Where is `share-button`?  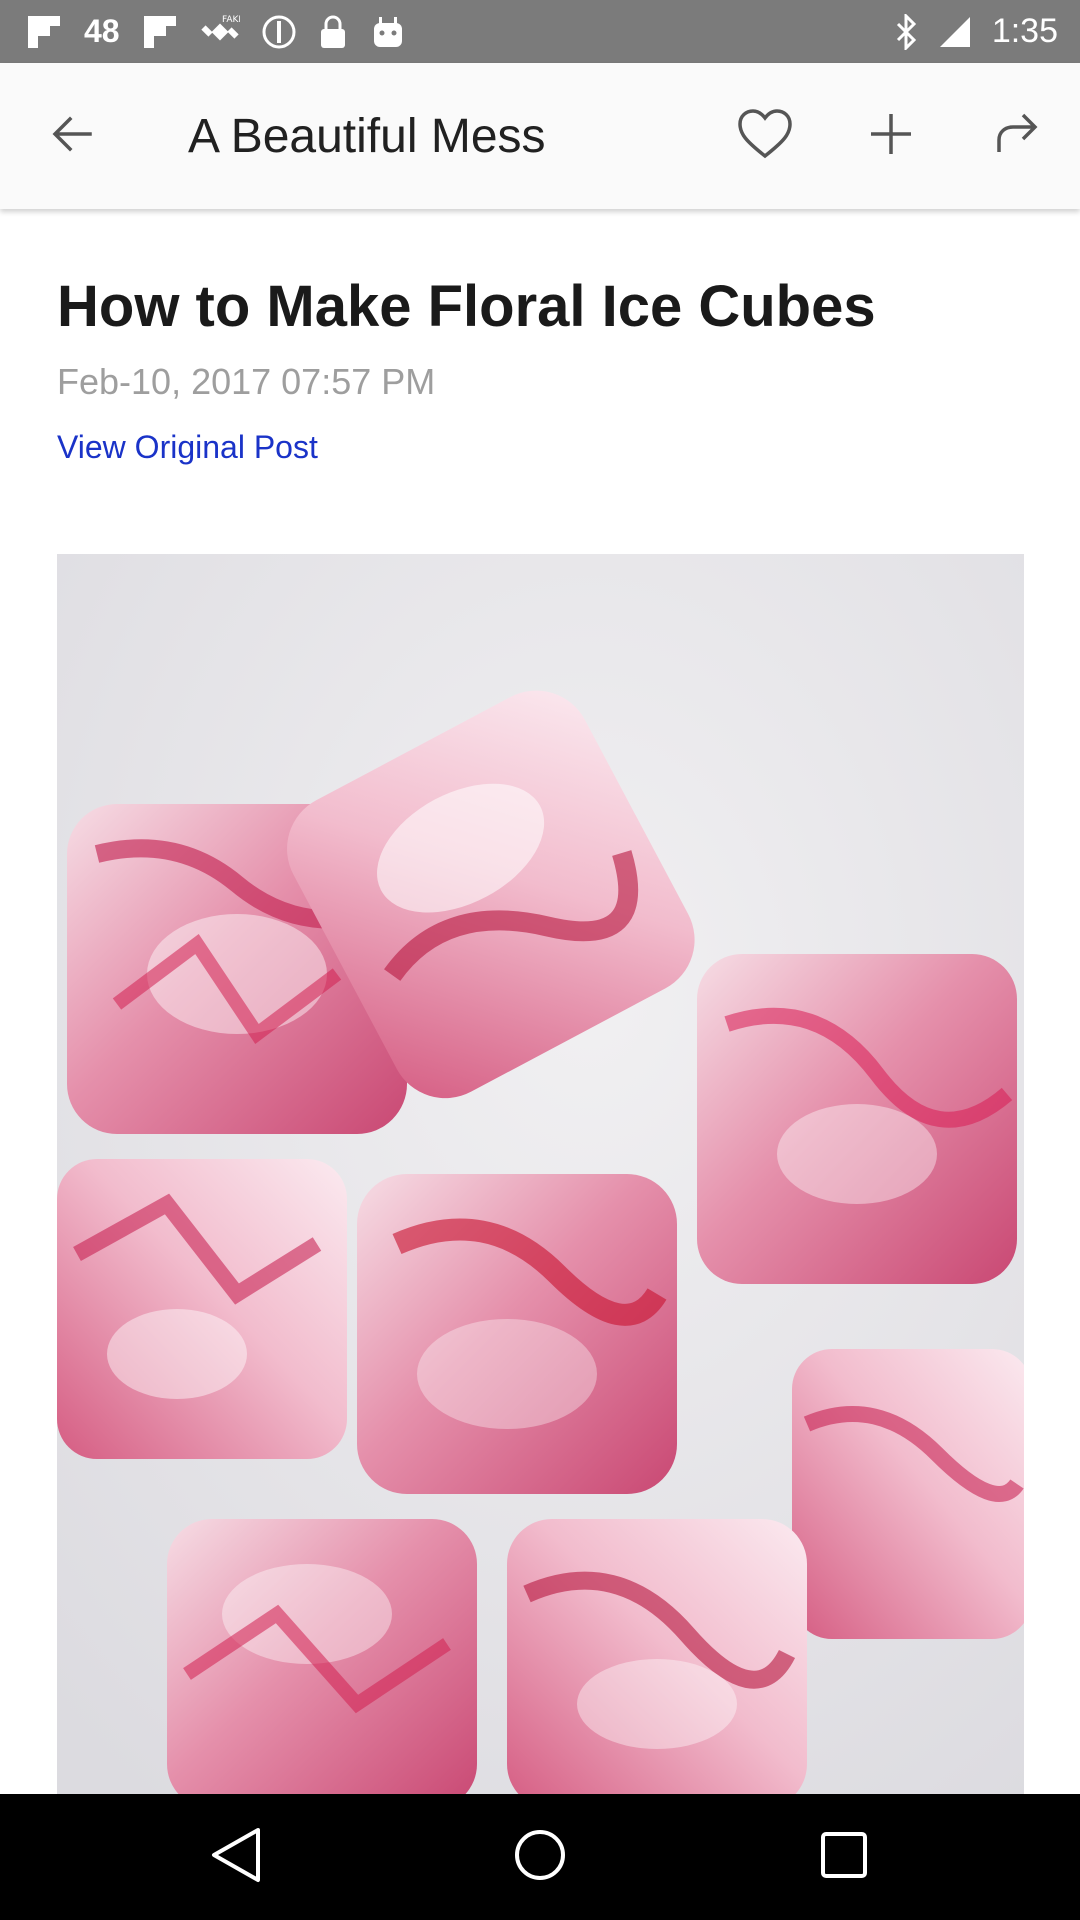 share-button is located at coordinates (1017, 136).